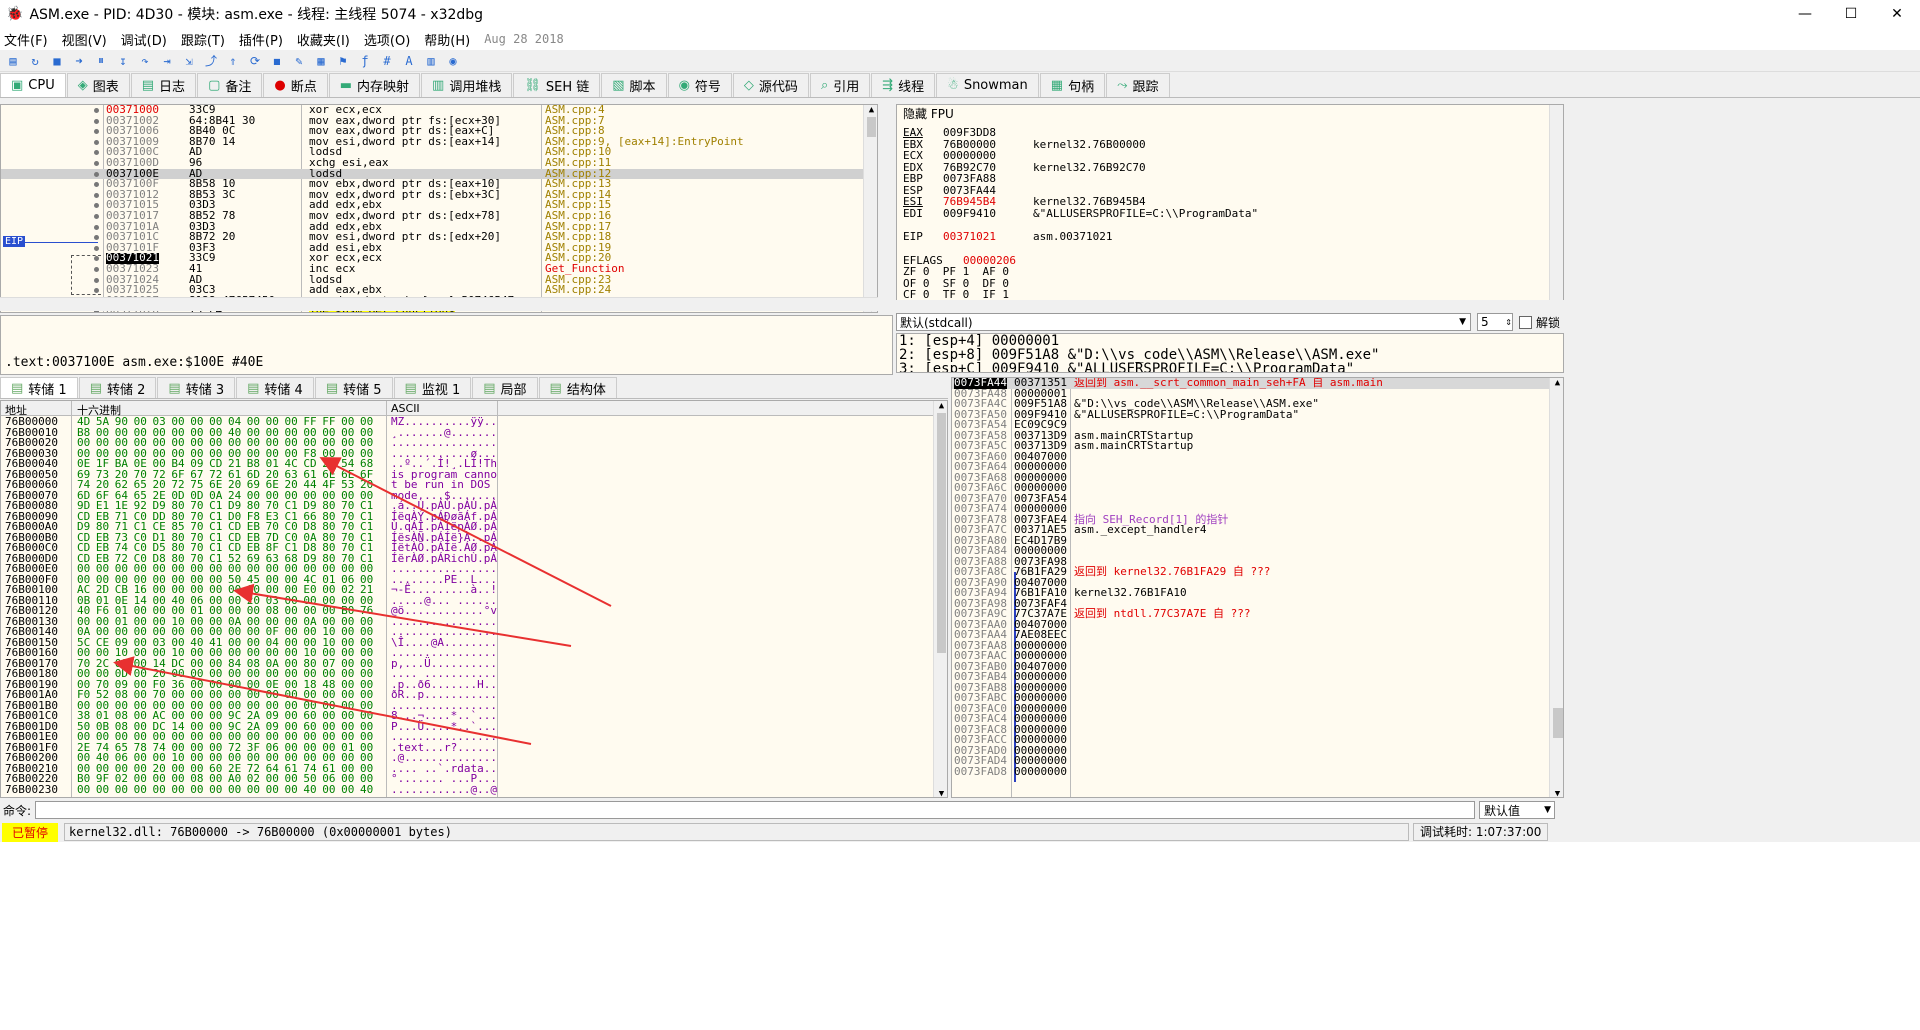  Describe the element at coordinates (1223, 144) in the screenshot. I see `register-row: EBX 76B00000 kernel32.76B00000` at that location.